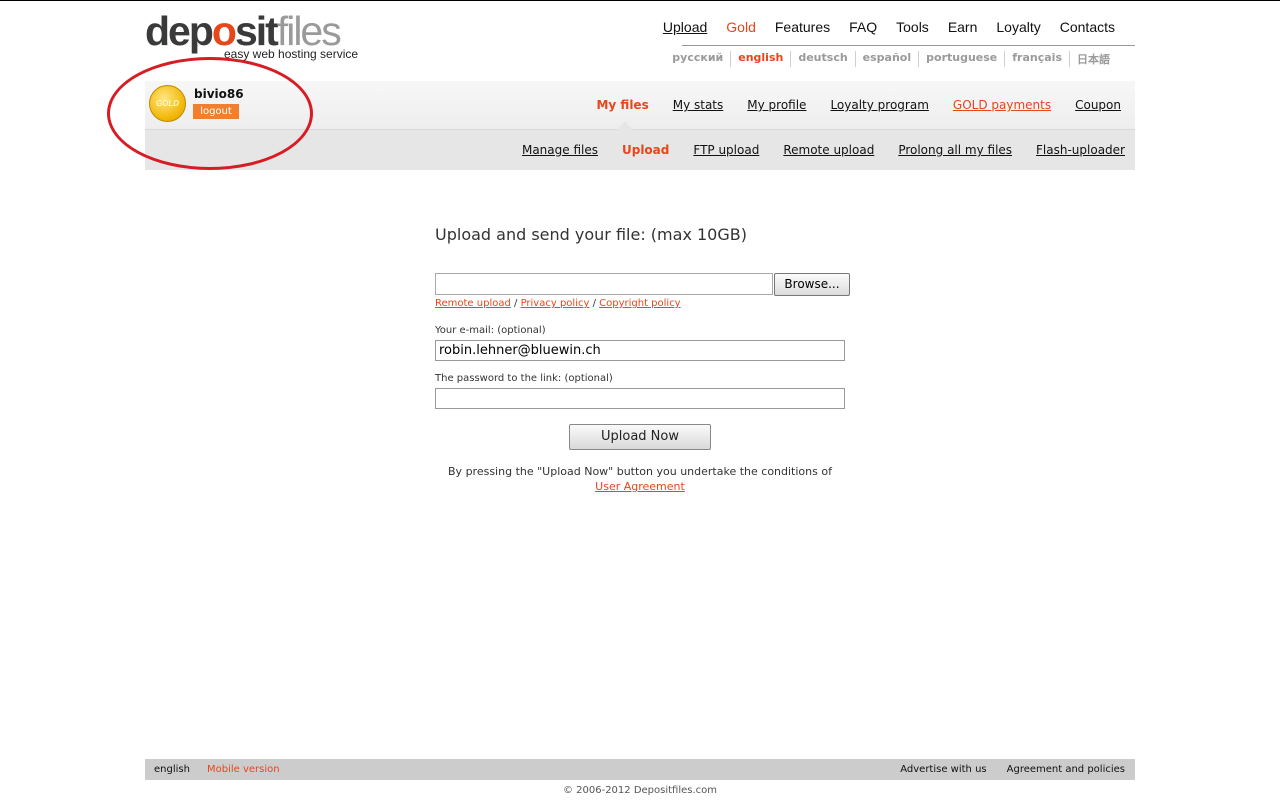 Image resolution: width=1280 pixels, height=800 pixels. Describe the element at coordinates (908, 45) in the screenshot. I see `top-nav-divider` at that location.